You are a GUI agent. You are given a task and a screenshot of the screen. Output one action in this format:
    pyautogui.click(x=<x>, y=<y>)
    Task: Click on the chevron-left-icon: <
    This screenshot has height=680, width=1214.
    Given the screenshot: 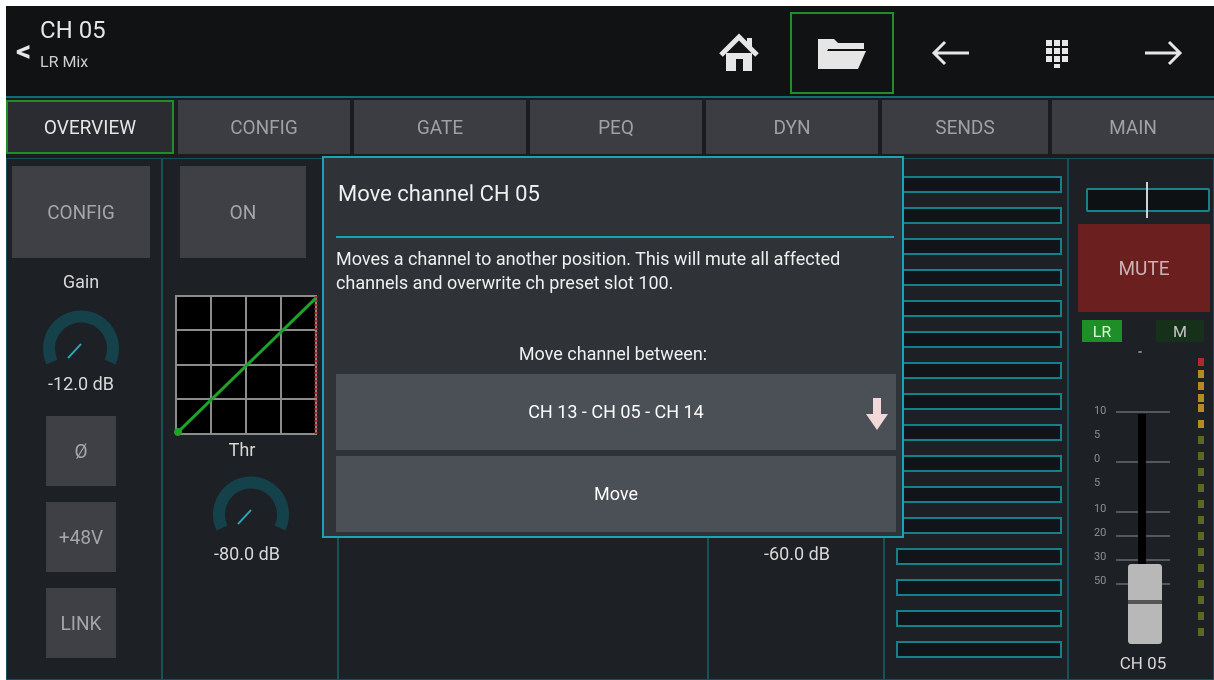 What is the action you would take?
    pyautogui.click(x=23, y=51)
    